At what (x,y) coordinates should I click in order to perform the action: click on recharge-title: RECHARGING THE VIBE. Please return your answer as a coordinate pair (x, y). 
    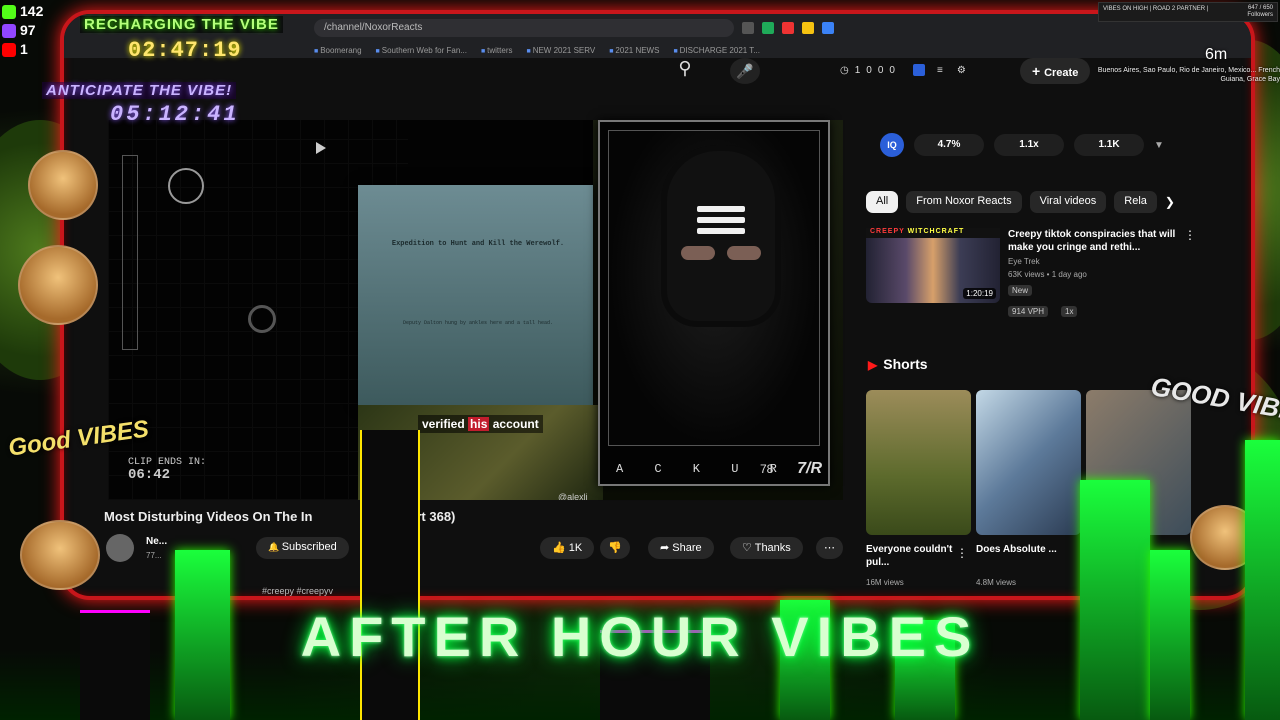
    Looking at the image, I should click on (181, 24).